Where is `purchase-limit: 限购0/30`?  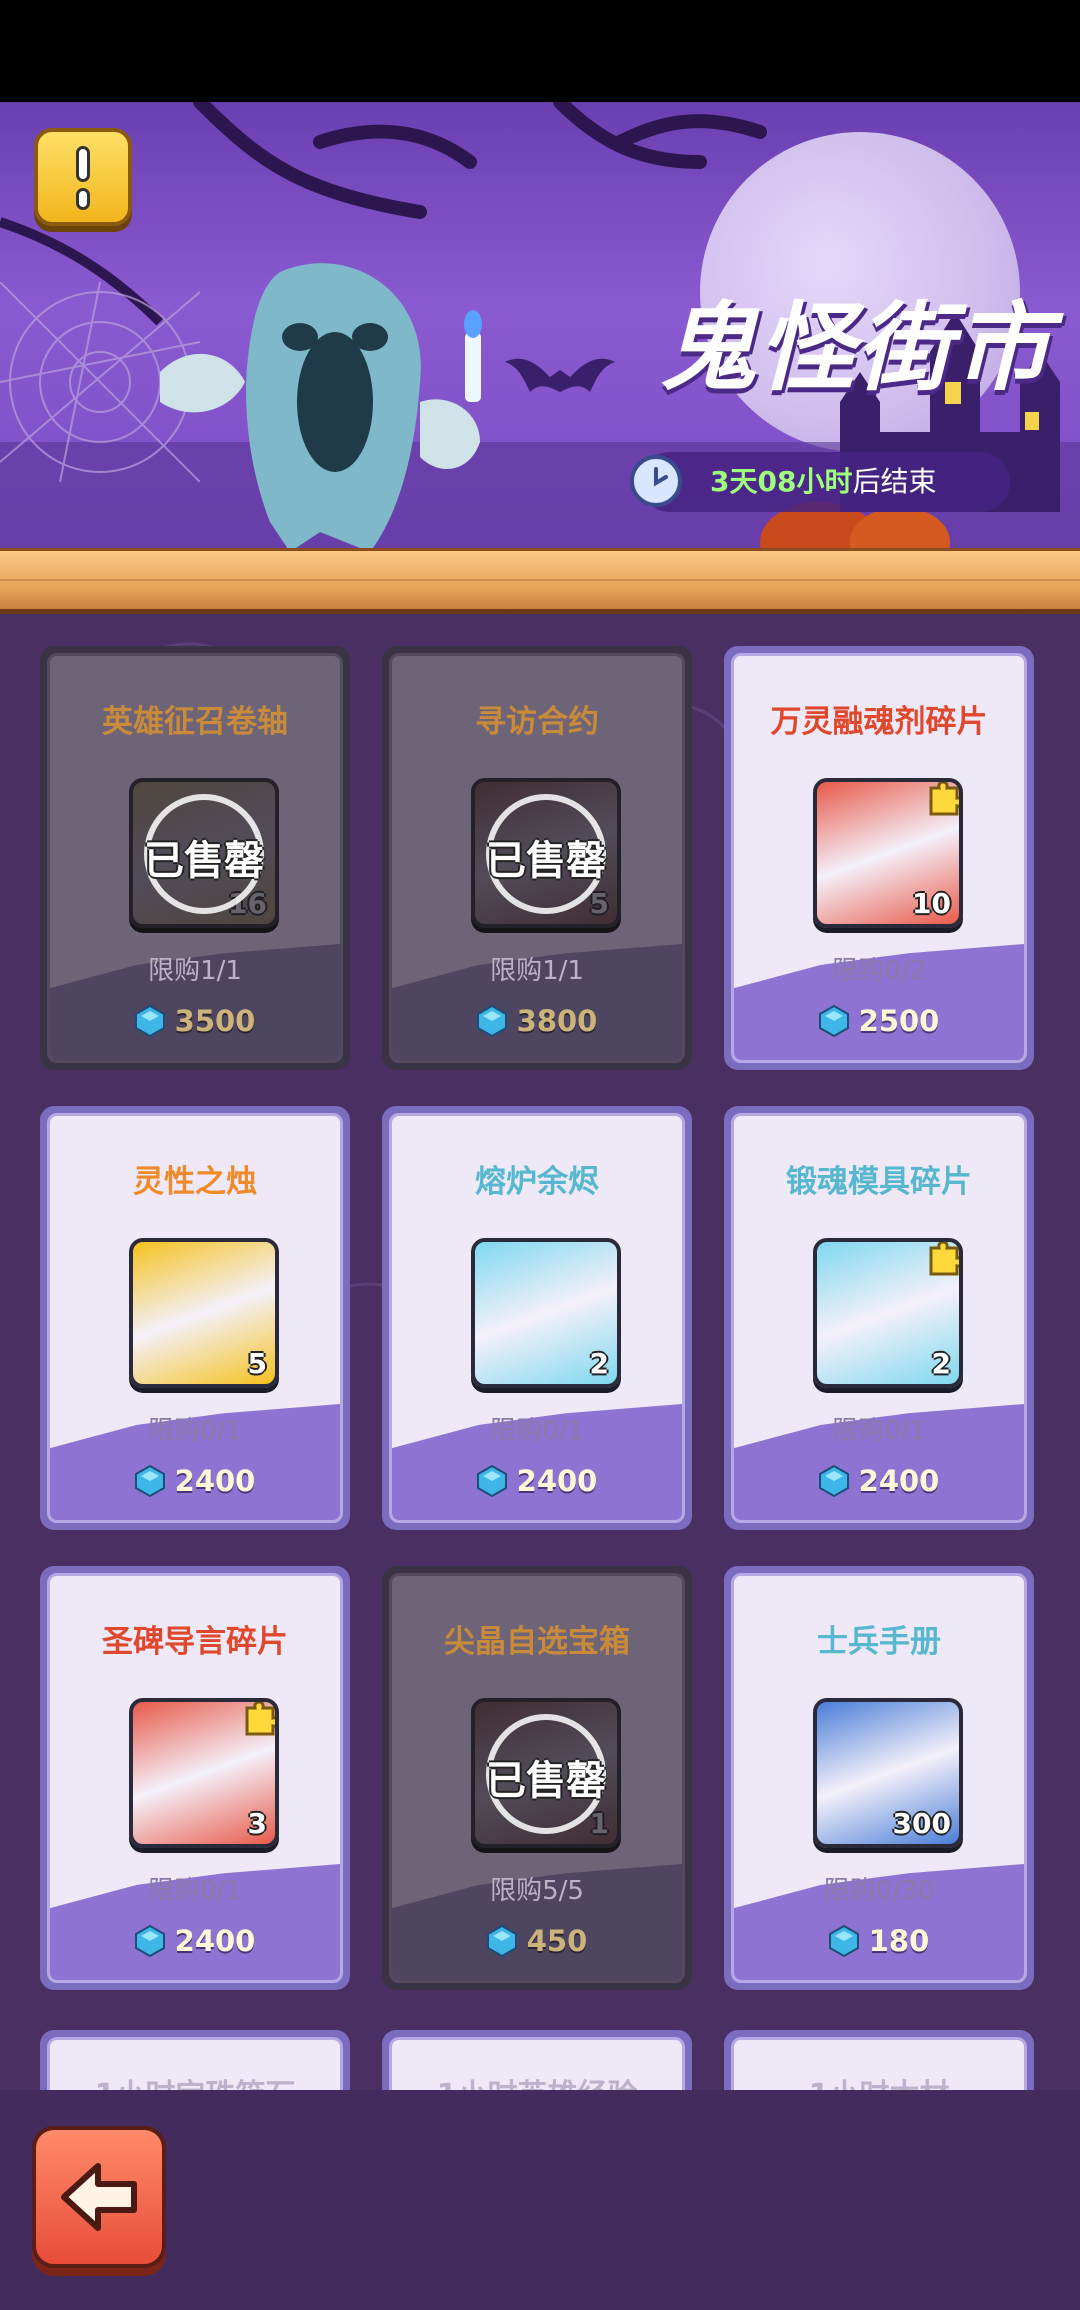
purchase-limit: 限购0/30 is located at coordinates (879, 1891).